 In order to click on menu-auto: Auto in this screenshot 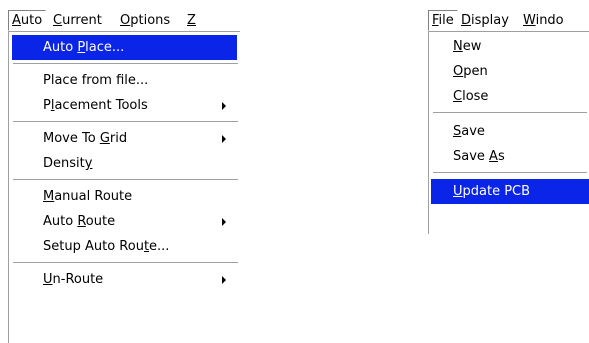, I will do `click(27, 20)`.